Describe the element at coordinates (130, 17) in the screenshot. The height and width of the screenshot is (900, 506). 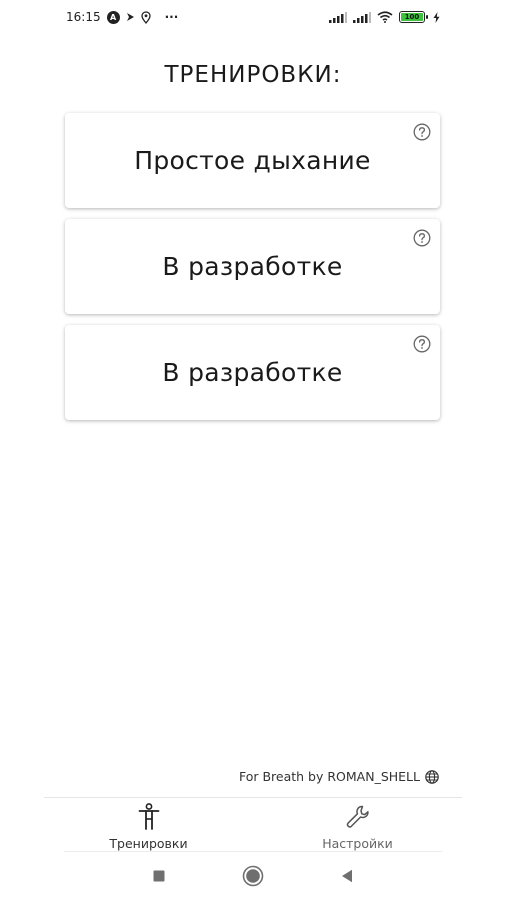
I see `navigation-icon` at that location.